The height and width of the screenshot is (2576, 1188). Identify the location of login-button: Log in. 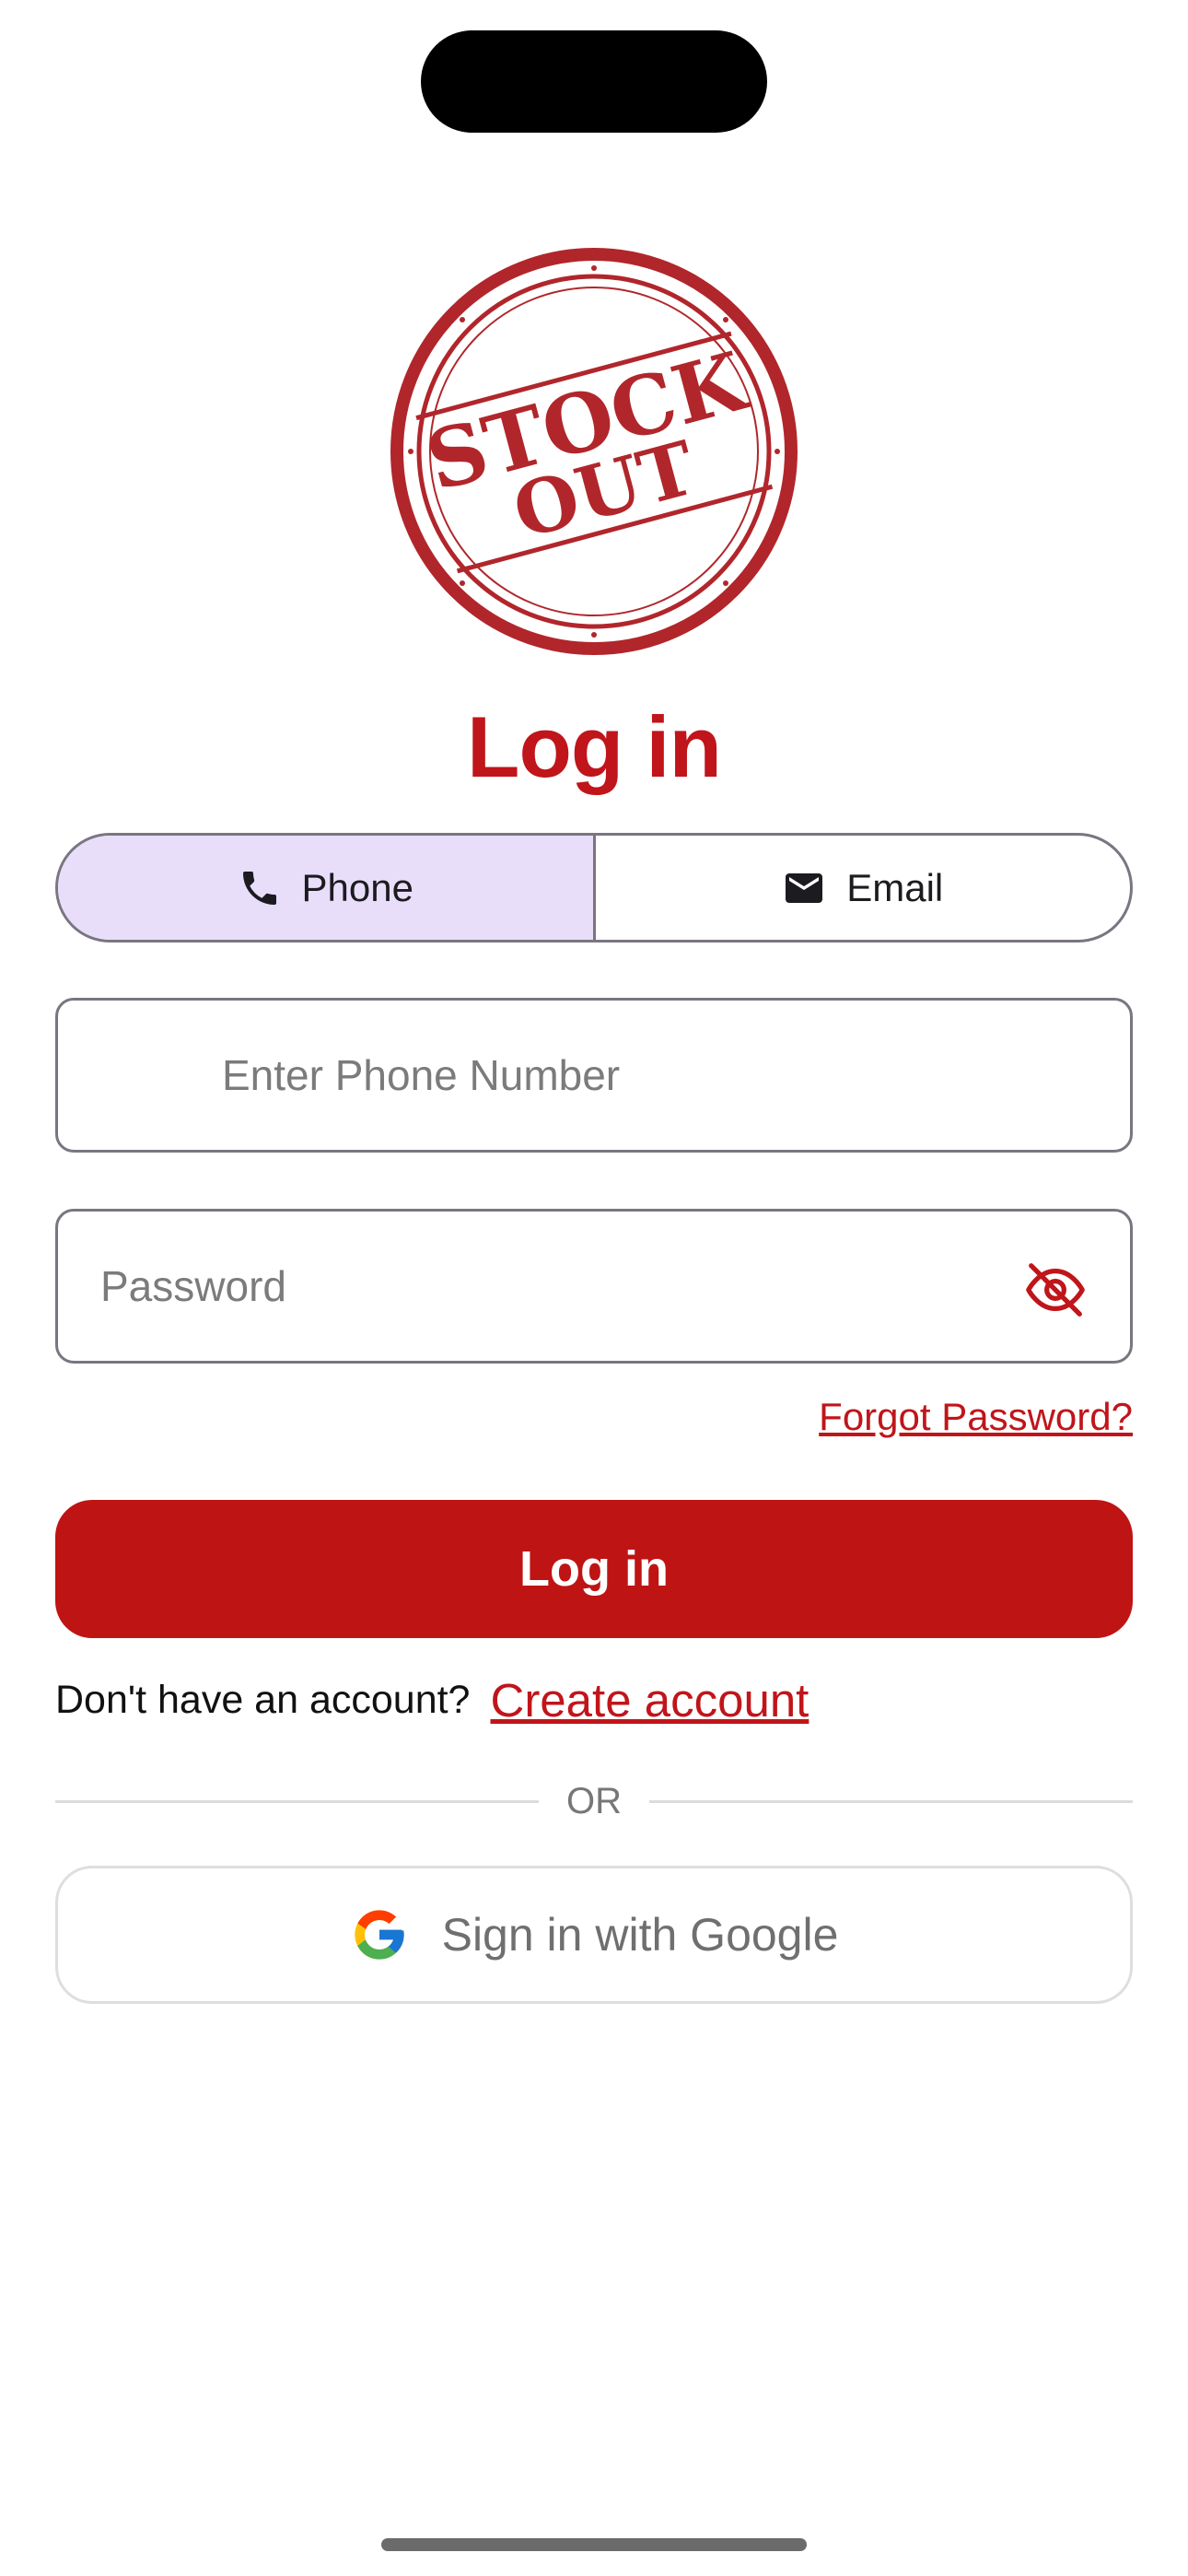
(594, 1569).